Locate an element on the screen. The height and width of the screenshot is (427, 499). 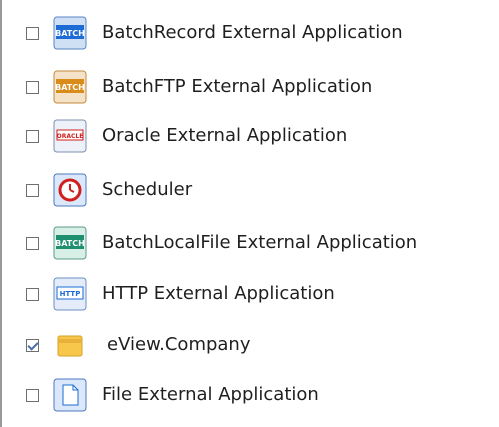
file-label: File External Application is located at coordinates (210, 394).